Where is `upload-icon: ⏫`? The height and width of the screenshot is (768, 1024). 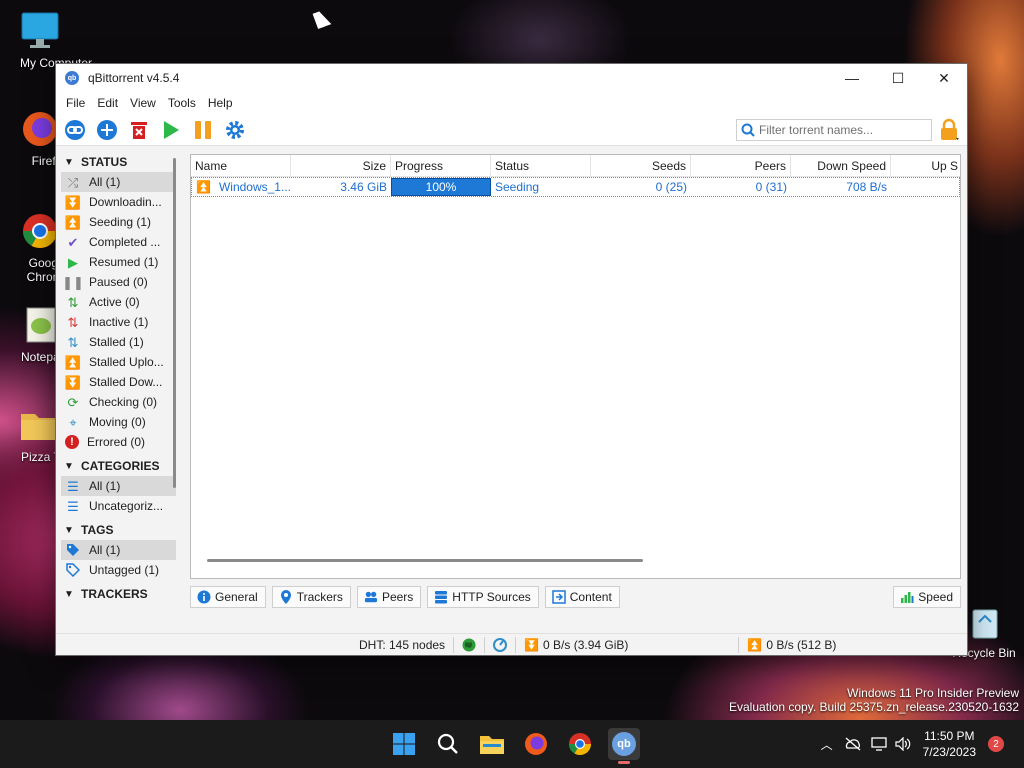
upload-icon: ⏫ is located at coordinates (73, 222).